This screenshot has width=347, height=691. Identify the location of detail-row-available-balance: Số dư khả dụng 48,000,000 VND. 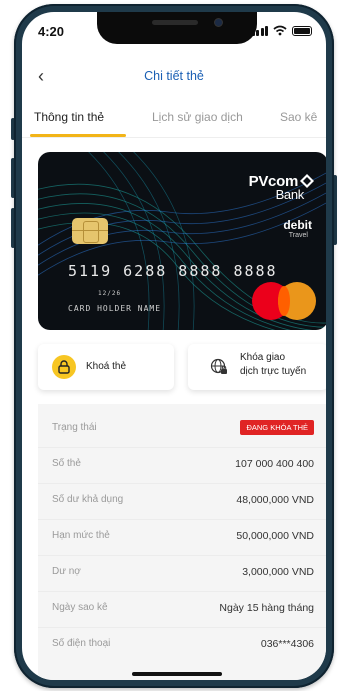
(182, 502).